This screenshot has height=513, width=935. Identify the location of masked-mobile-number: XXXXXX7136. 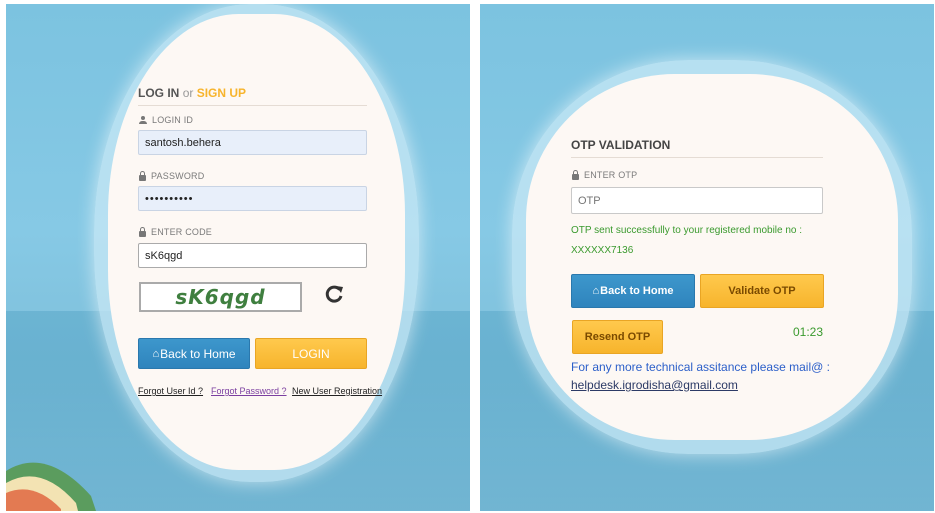
(602, 250).